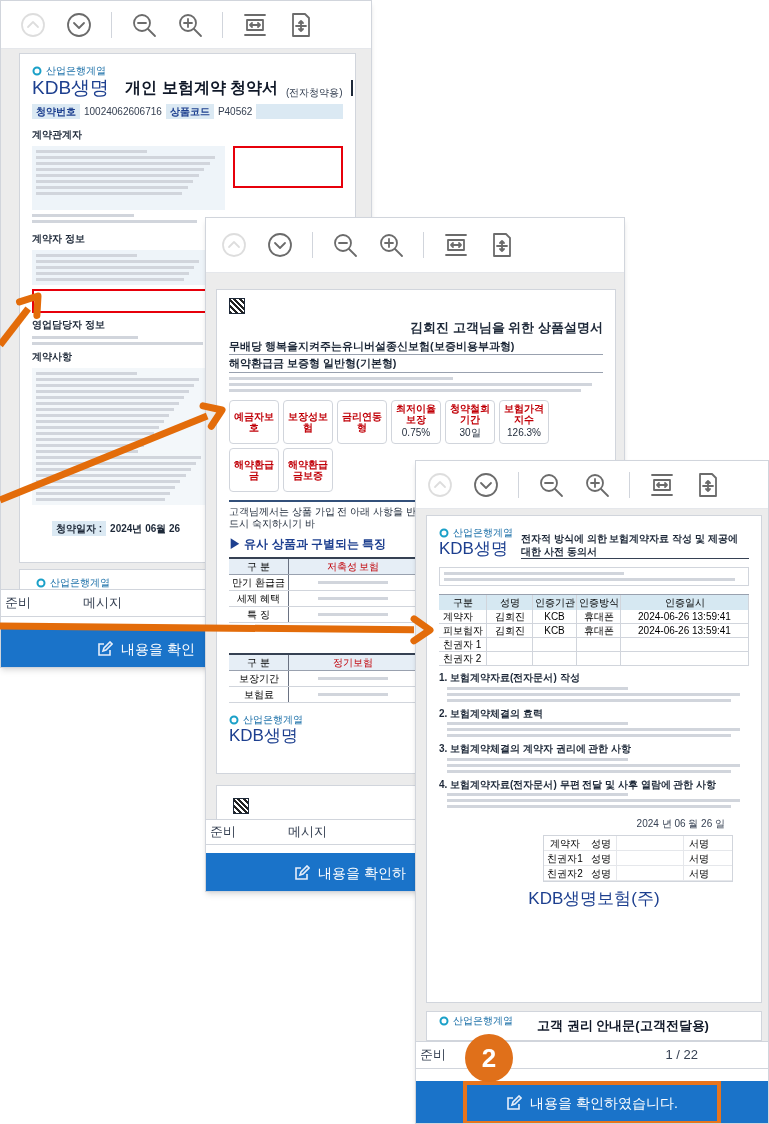 This screenshot has width=769, height=1124. What do you see at coordinates (79, 528) in the screenshot?
I see `date-label: 청약일자 :` at bounding box center [79, 528].